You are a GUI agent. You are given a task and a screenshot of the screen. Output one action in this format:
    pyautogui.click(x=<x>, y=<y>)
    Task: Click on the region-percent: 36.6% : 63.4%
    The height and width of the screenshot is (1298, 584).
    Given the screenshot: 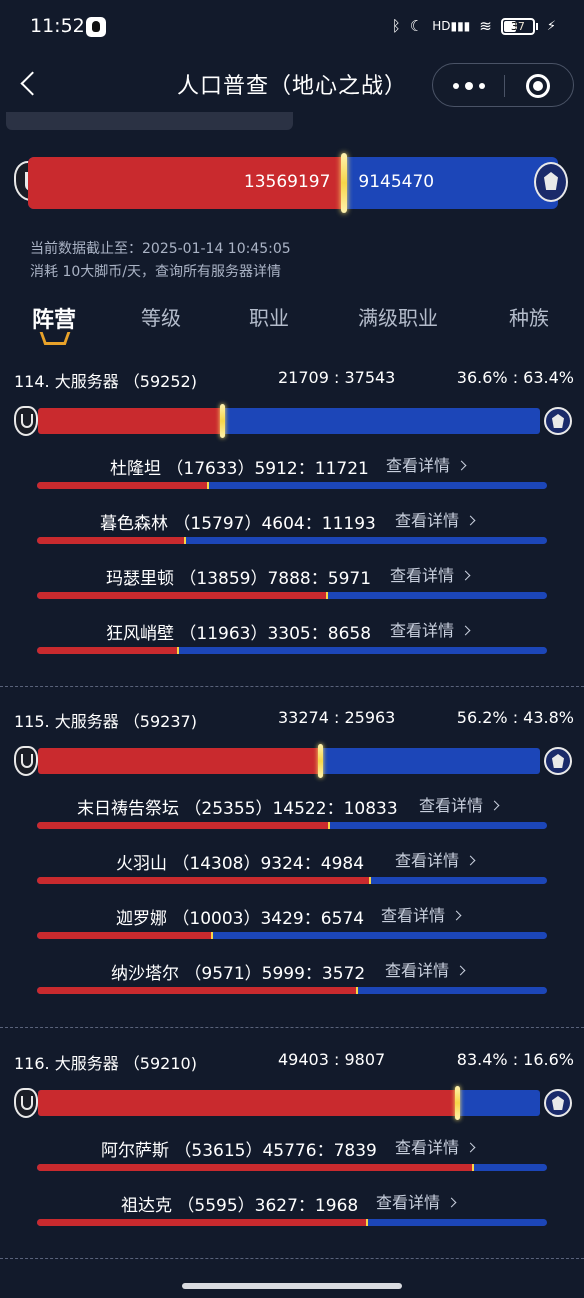 What is the action you would take?
    pyautogui.click(x=515, y=377)
    